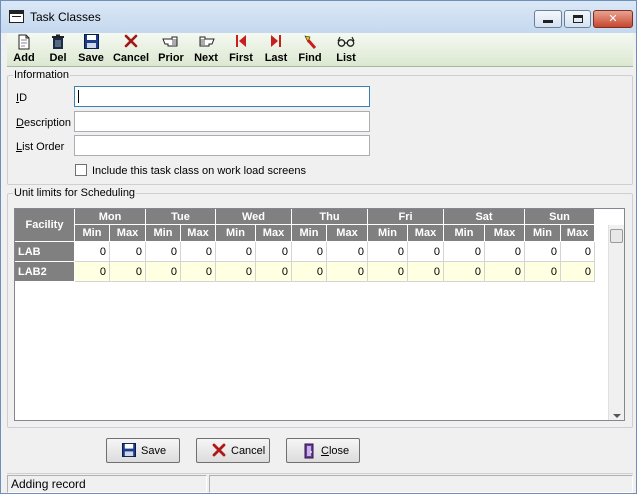 This screenshot has height=494, width=637. I want to click on first-button: First, so click(241, 50).